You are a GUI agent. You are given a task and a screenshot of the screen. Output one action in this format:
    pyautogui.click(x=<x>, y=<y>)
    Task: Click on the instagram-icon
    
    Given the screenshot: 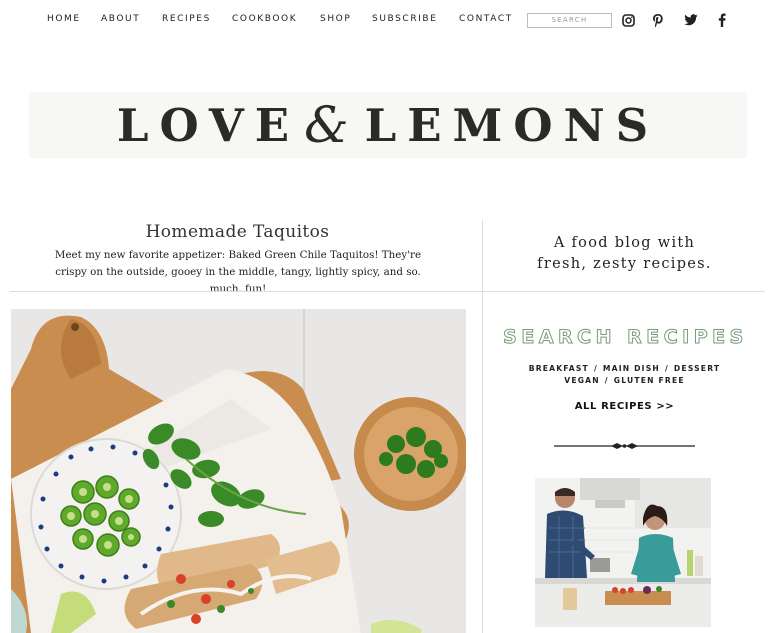 What is the action you would take?
    pyautogui.click(x=628, y=20)
    